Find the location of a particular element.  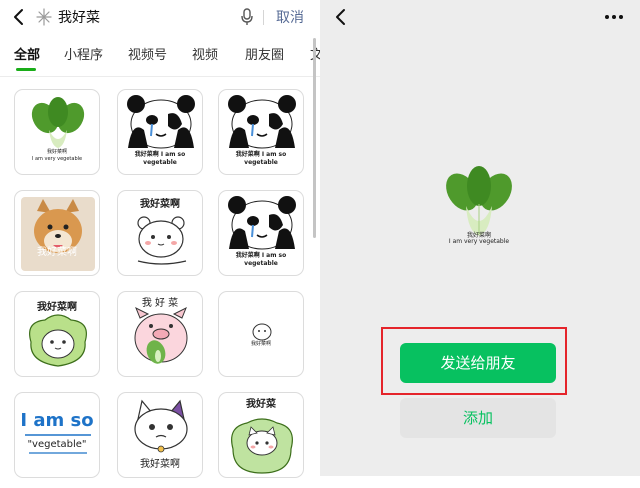

sticker-small-blob: 我好菜啊 is located at coordinates (261, 334).